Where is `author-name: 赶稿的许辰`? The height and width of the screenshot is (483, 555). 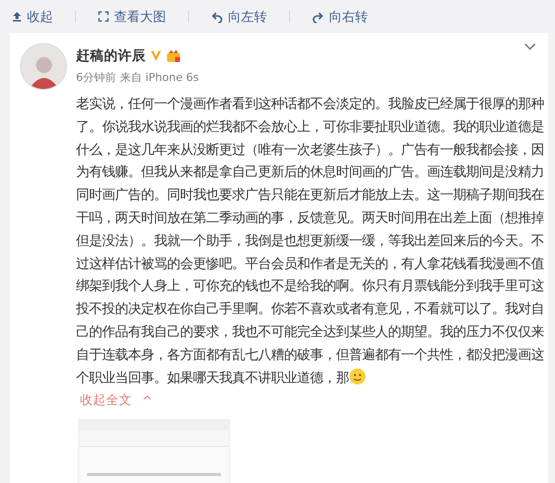
author-name: 赶稿的许辰 is located at coordinates (111, 56).